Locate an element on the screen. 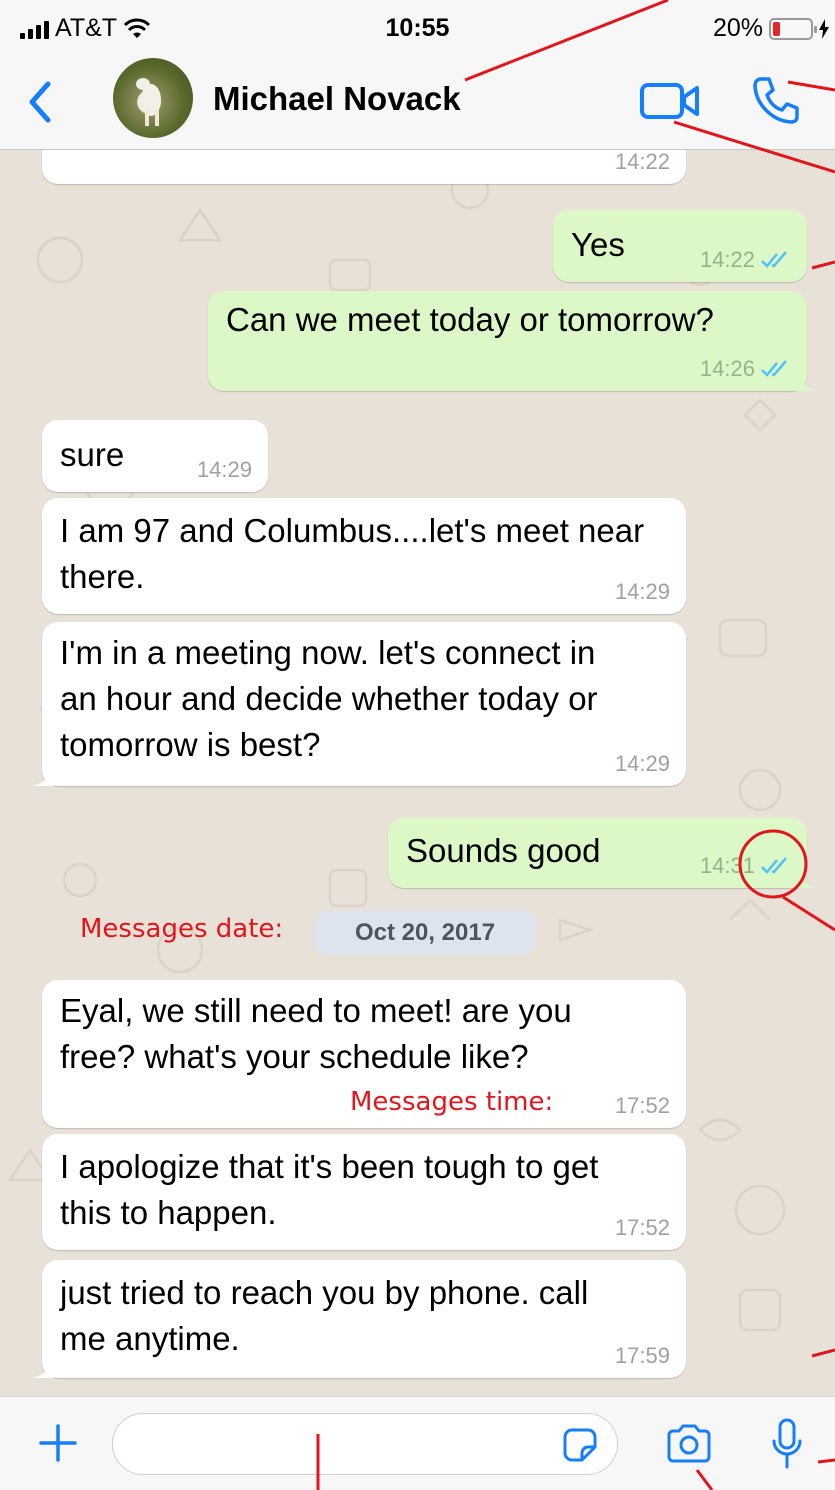 Image resolution: width=835 pixels, height=1490 pixels. contact-name: Michael Novack is located at coordinates (337, 99).